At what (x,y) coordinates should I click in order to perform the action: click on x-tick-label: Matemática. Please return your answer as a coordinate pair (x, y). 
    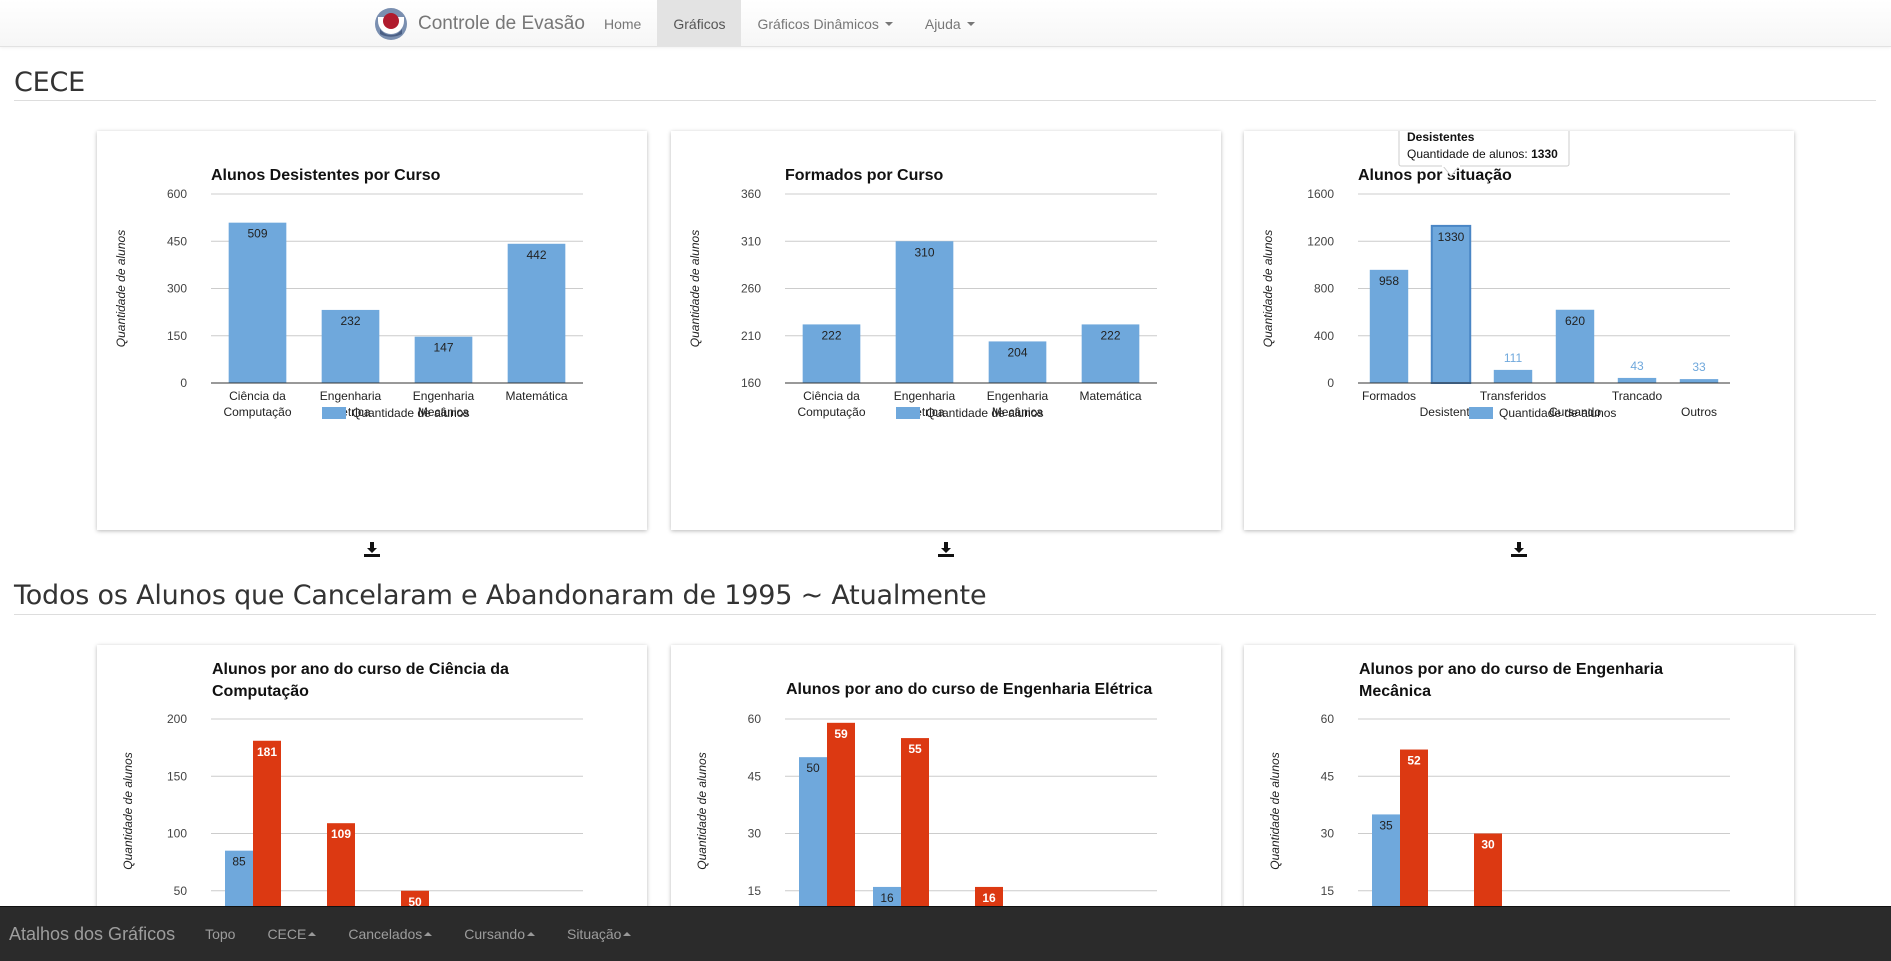
    Looking at the image, I should click on (536, 396).